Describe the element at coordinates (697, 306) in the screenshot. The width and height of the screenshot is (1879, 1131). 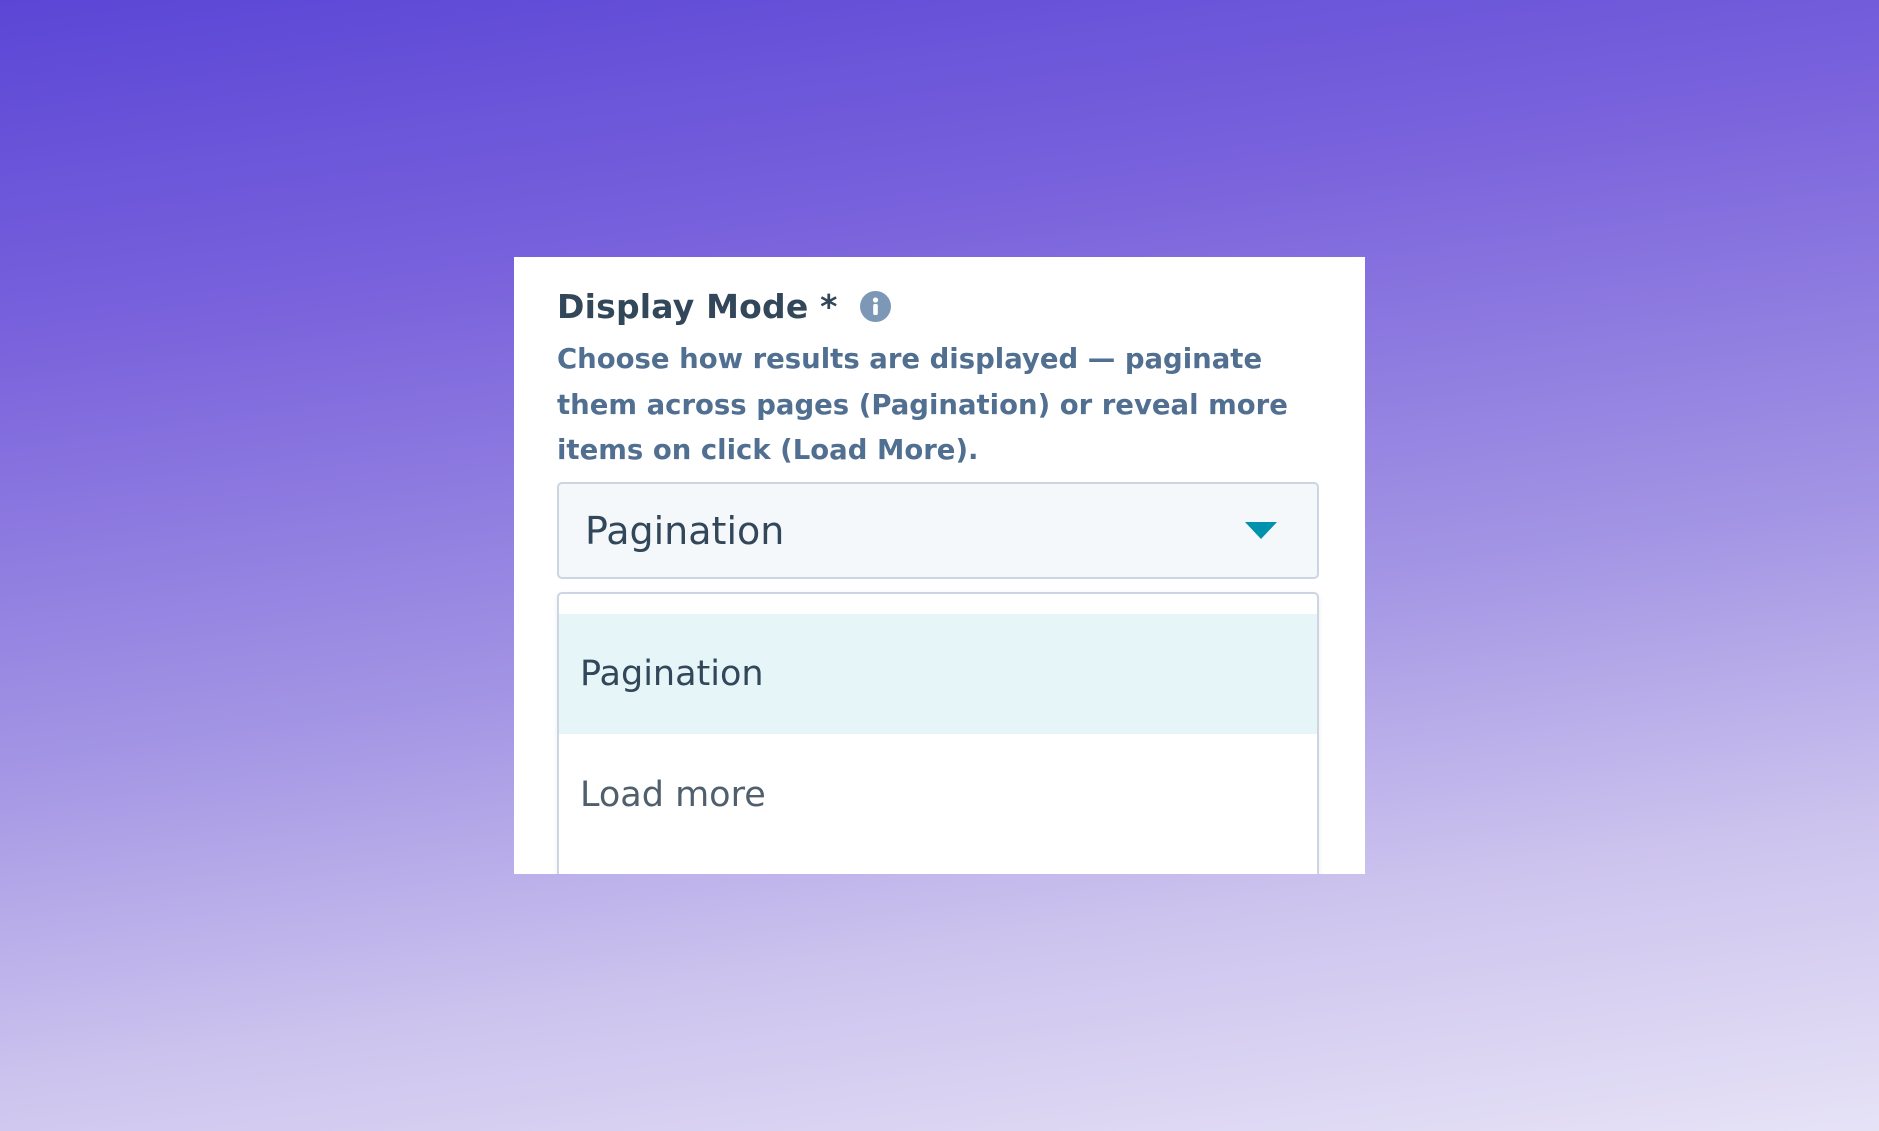
I see `field-label: Display Mode *` at that location.